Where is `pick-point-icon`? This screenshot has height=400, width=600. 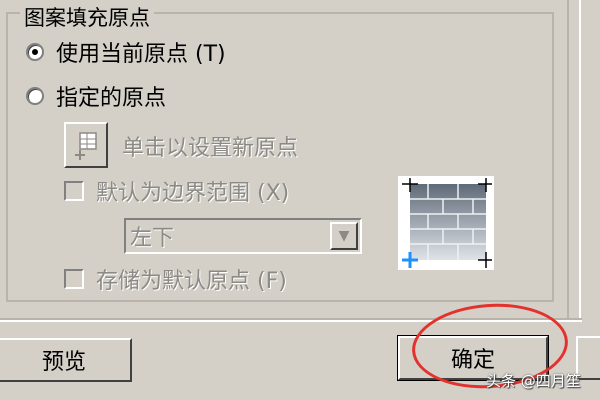
pick-point-icon is located at coordinates (86, 146).